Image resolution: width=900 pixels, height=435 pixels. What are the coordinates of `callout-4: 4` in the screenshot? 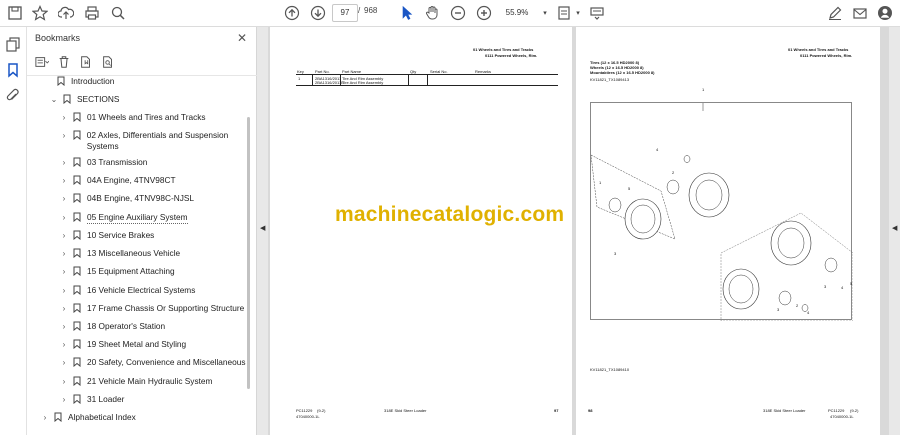 It's located at (657, 149).